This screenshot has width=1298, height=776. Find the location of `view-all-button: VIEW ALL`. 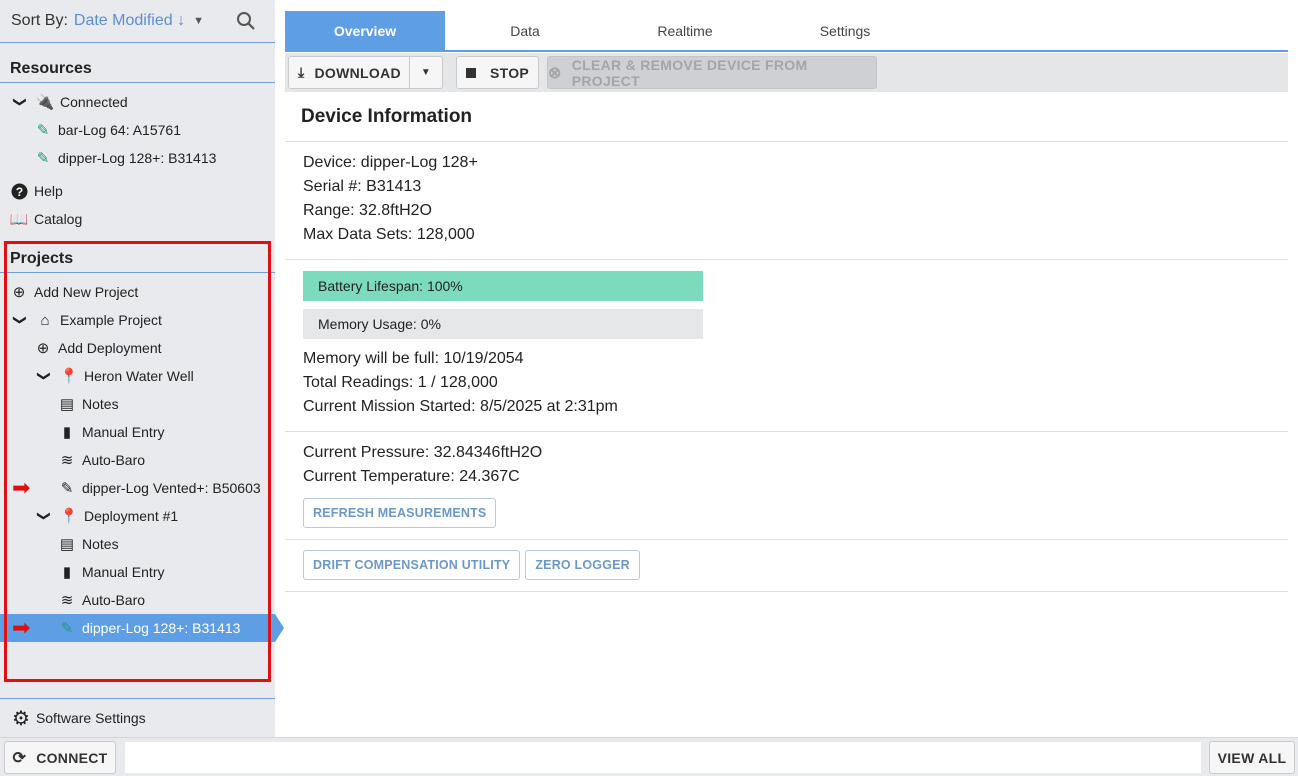

view-all-button: VIEW ALL is located at coordinates (1252, 757).